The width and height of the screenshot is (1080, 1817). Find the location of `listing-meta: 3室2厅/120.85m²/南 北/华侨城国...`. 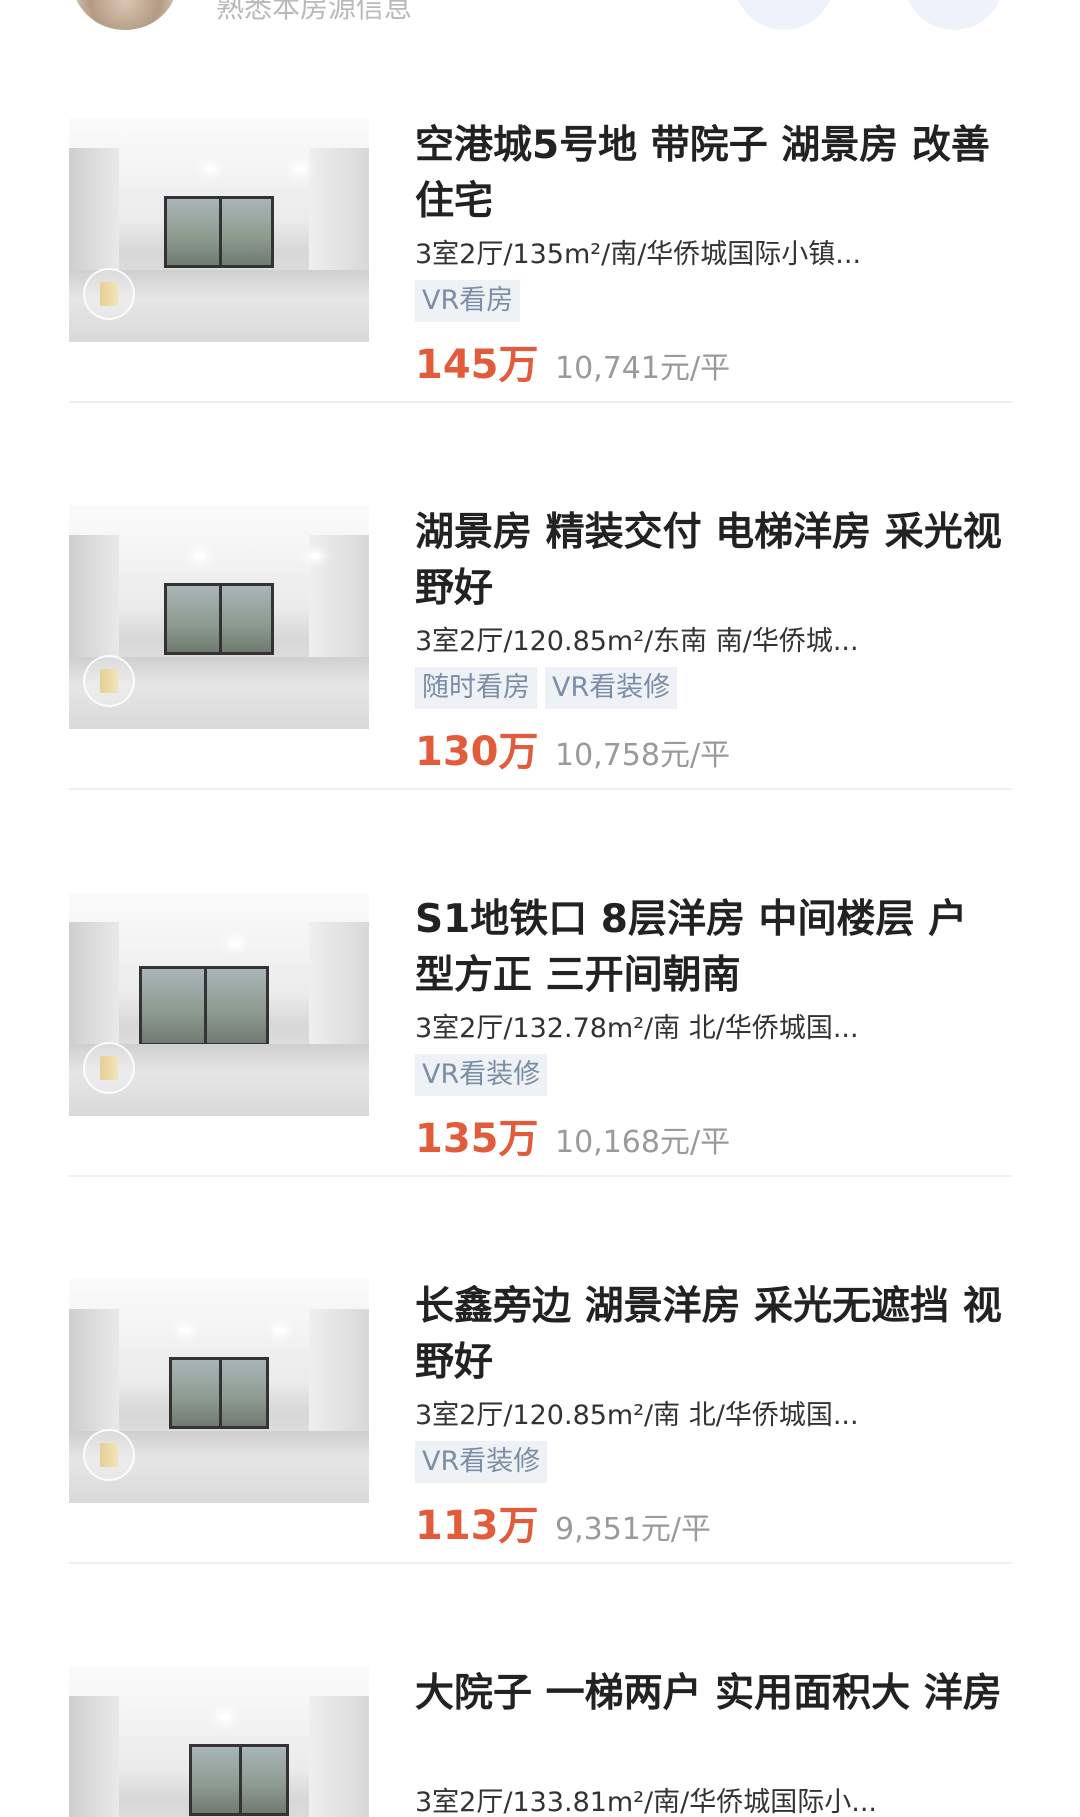

listing-meta: 3室2厅/120.85m²/南 北/华侨城国... is located at coordinates (637, 1415).